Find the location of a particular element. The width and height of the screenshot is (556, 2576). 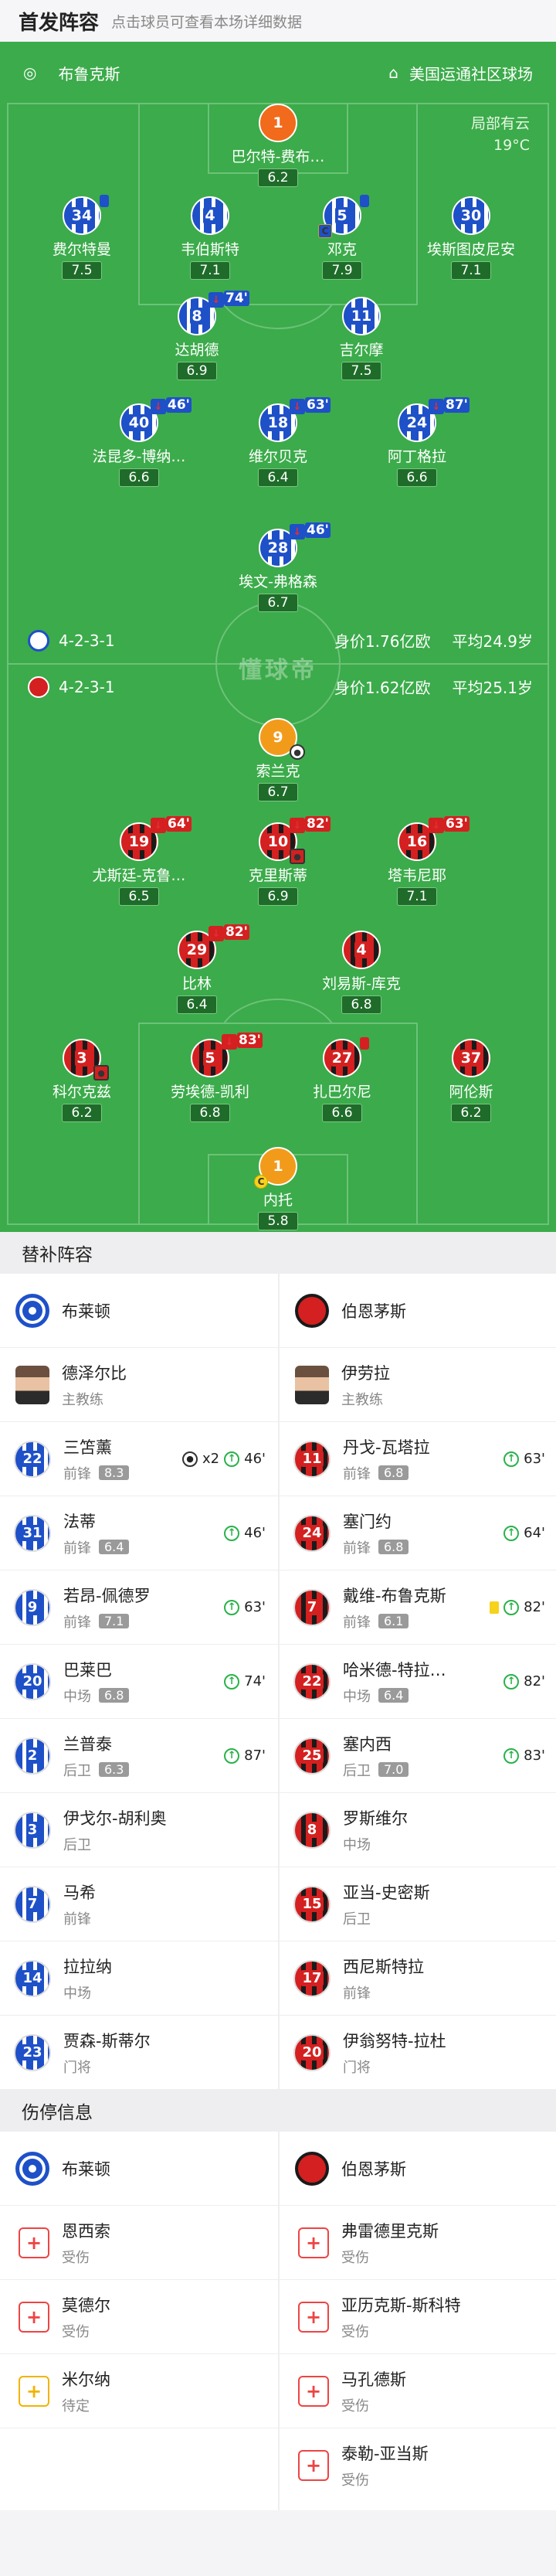

sub-player-away: 8 罗斯维尔 中场 is located at coordinates (418, 1830).